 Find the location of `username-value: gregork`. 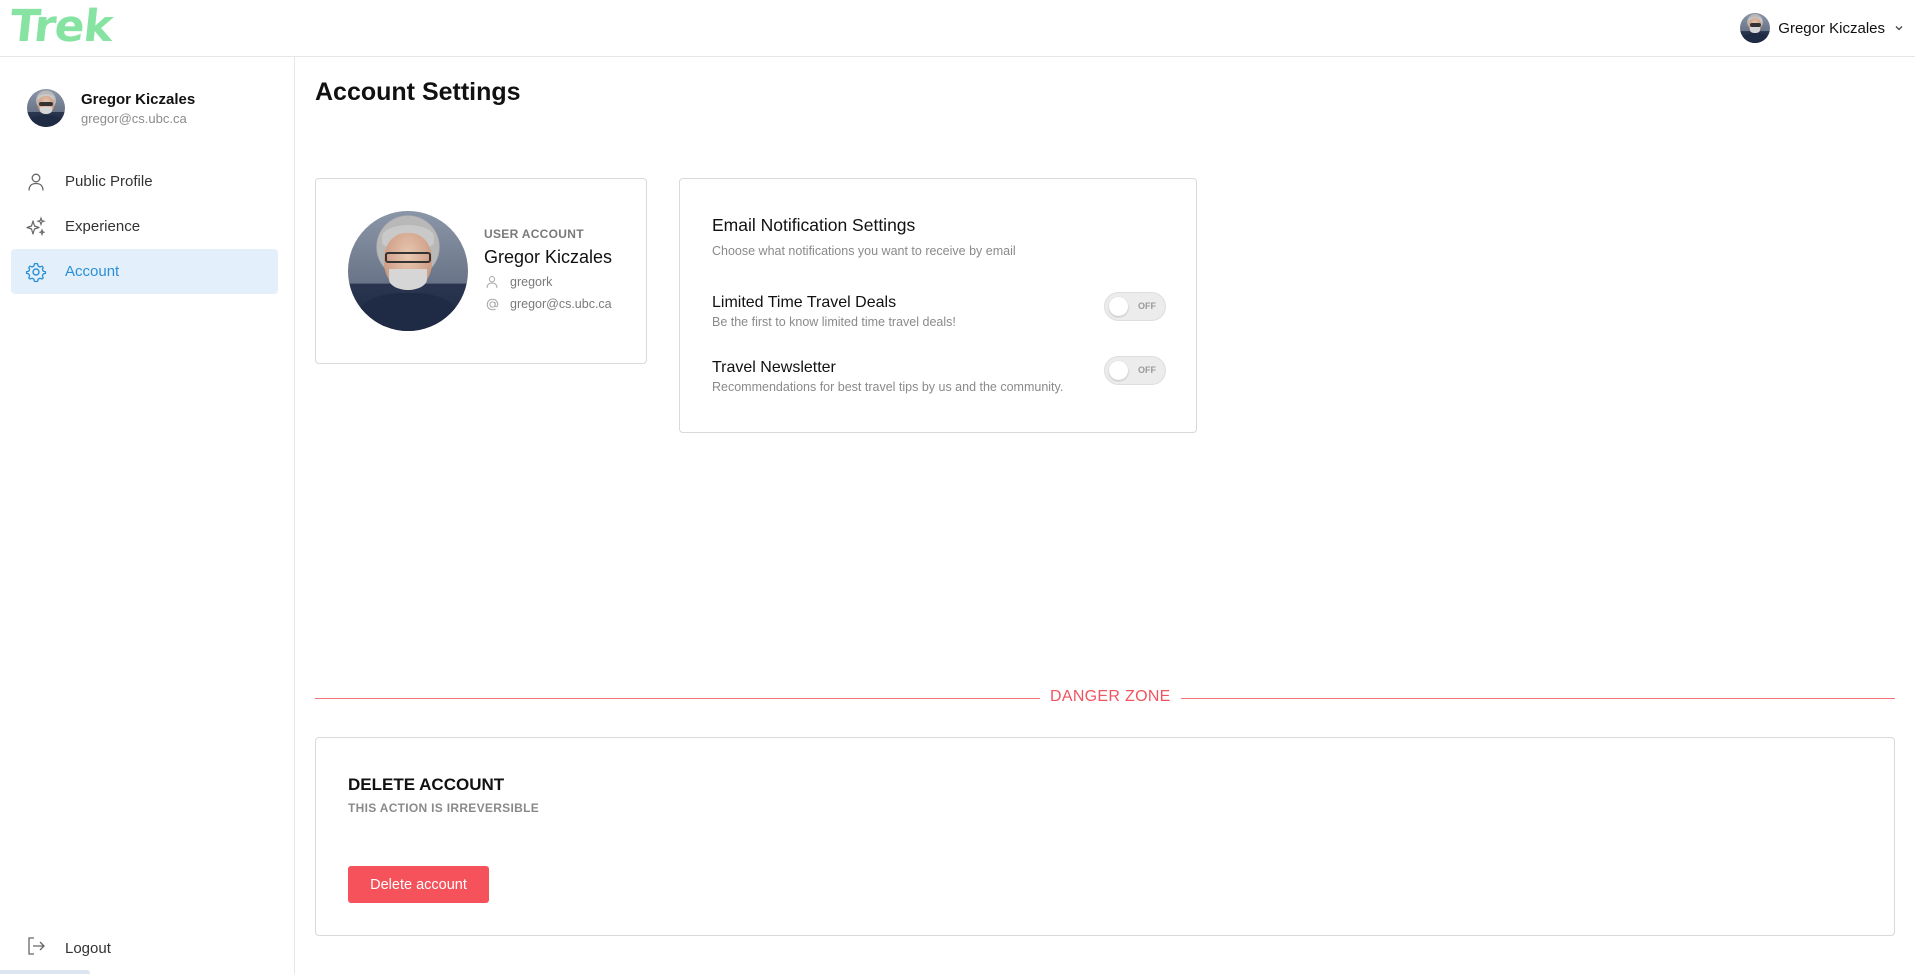

username-value: gregork is located at coordinates (531, 282).